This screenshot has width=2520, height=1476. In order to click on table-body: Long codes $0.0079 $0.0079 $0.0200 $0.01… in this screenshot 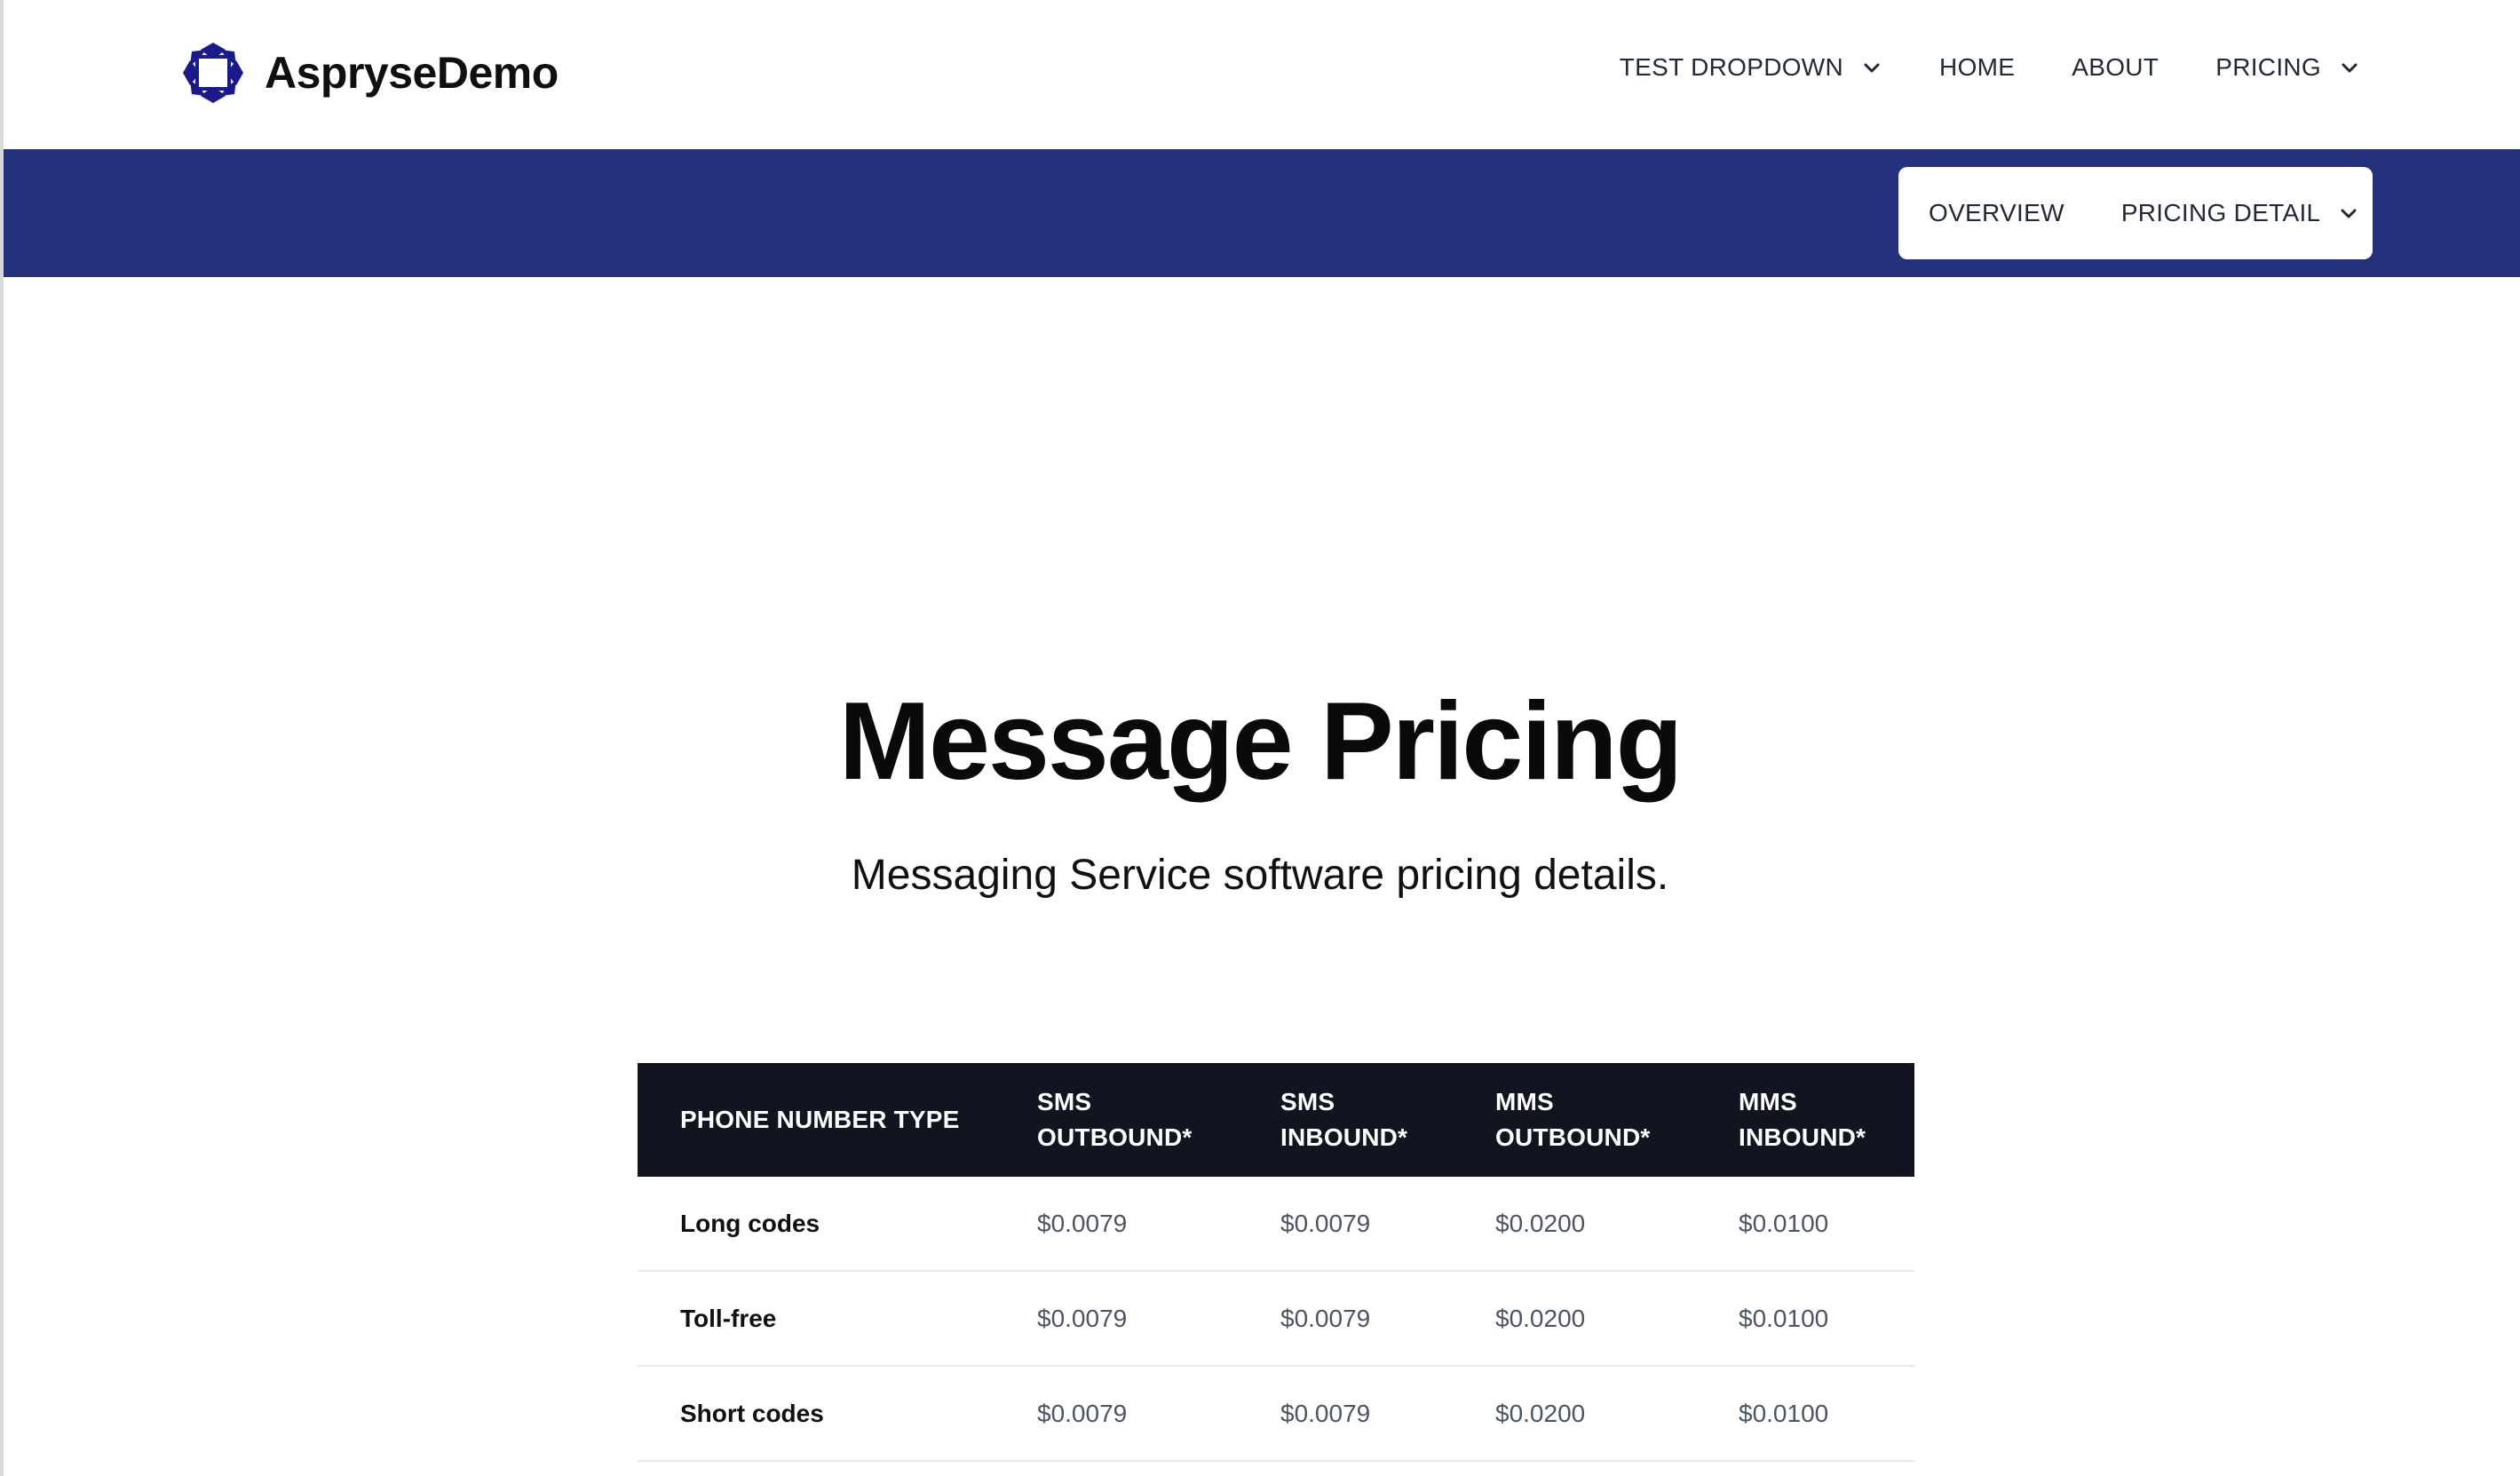, I will do `click(1276, 1319)`.